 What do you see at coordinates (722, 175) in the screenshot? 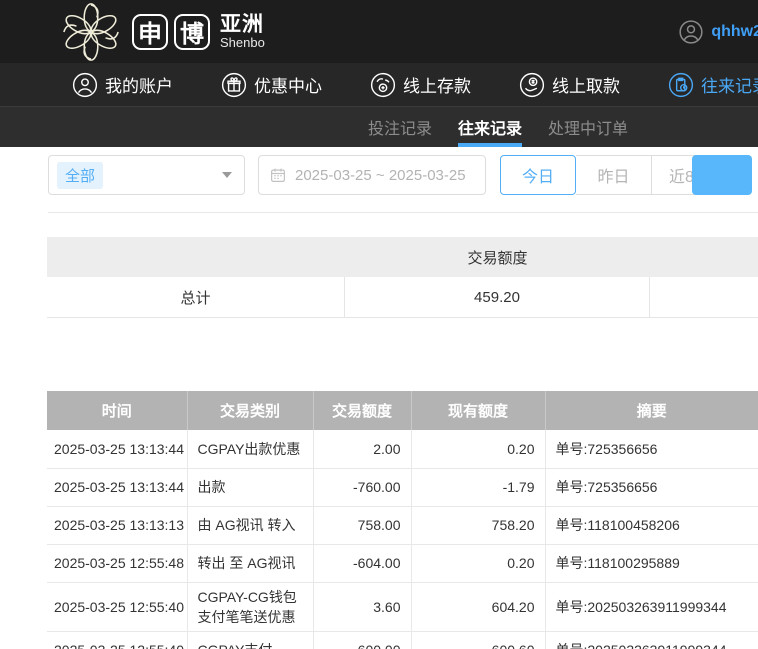
I see `search-button` at bounding box center [722, 175].